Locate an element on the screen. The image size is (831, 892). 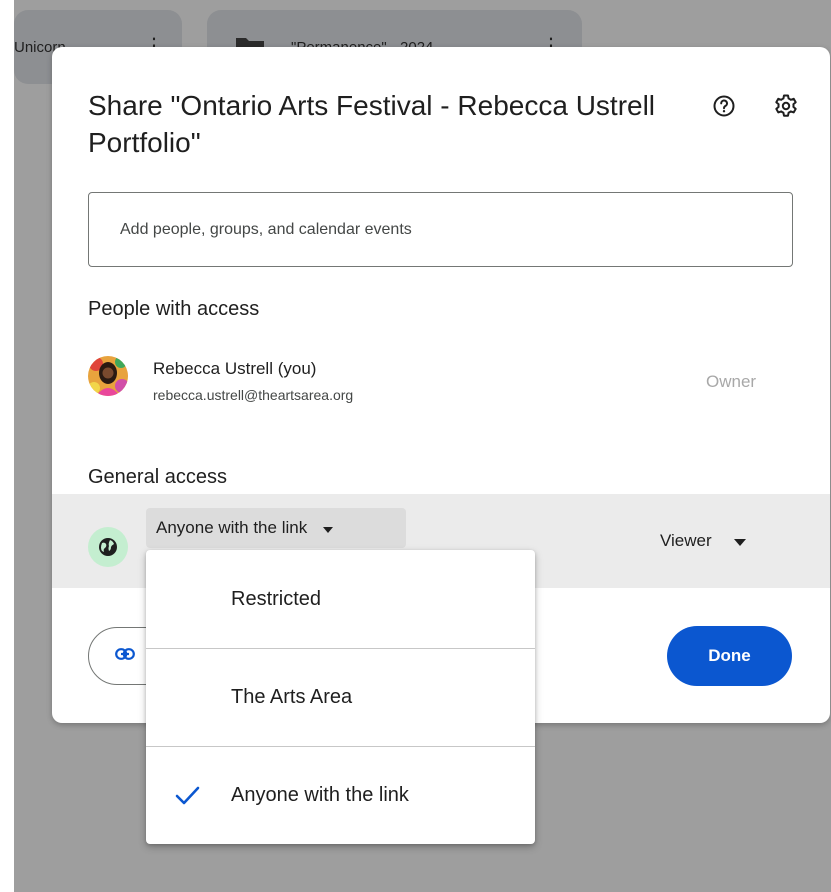
add-people-input is located at coordinates (440, 229).